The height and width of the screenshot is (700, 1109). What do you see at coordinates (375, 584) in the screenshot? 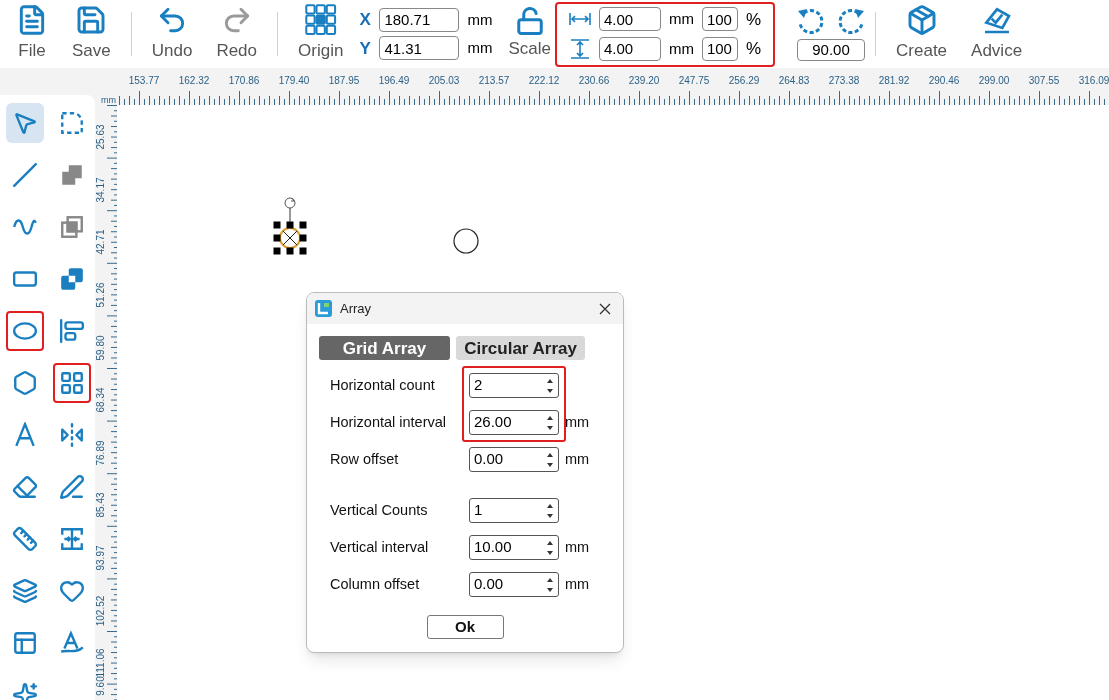
I see `field-label: Column offset` at bounding box center [375, 584].